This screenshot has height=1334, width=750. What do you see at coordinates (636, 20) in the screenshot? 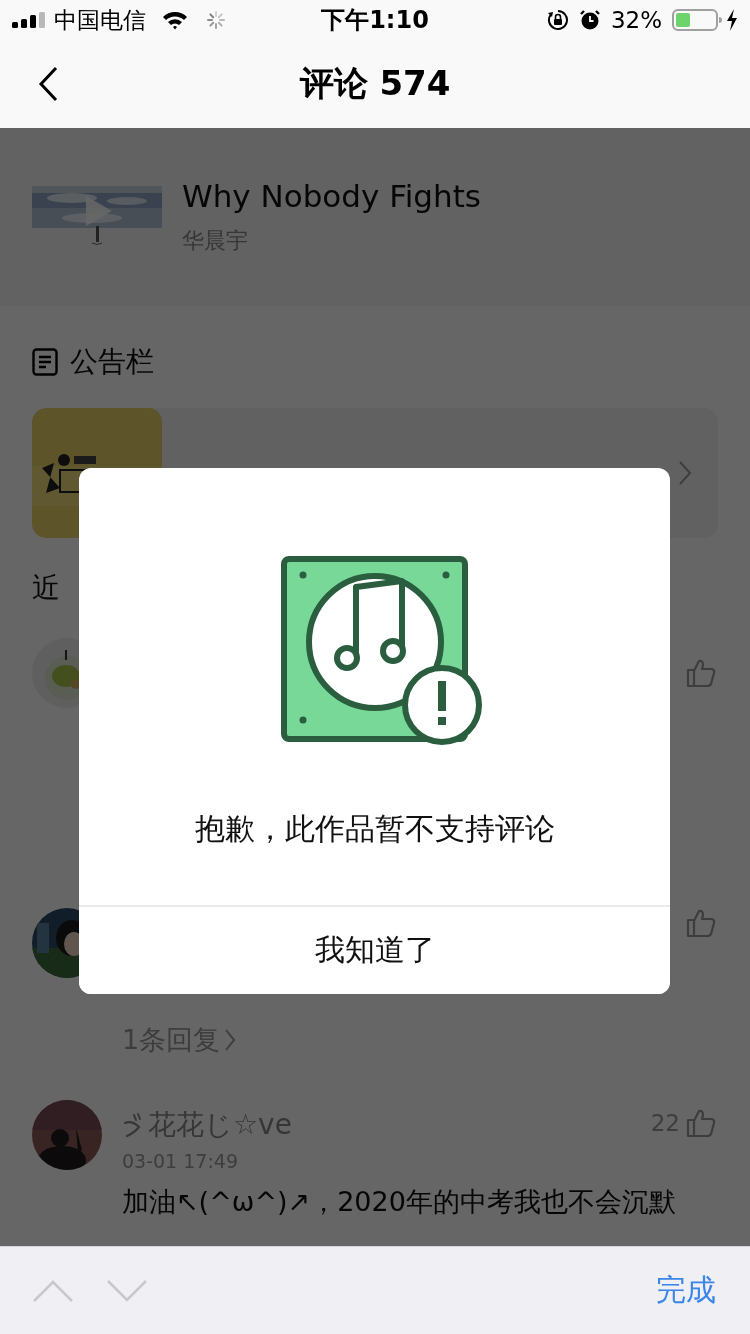
I see `battery-percent: 32%` at bounding box center [636, 20].